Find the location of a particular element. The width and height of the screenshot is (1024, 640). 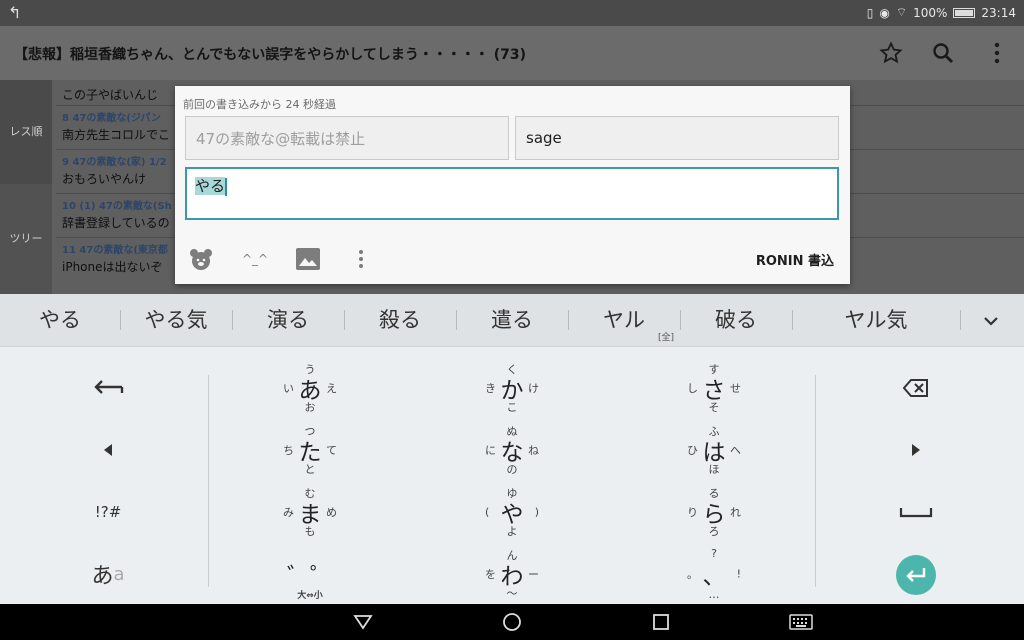

candidate-0: やる is located at coordinates (60, 320).